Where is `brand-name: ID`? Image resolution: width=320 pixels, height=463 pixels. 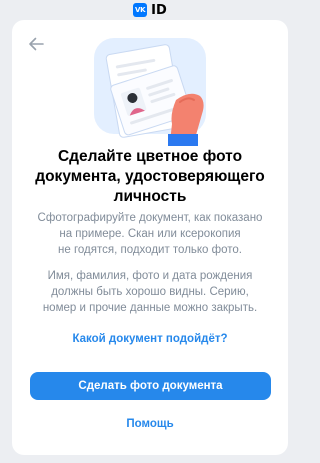 brand-name: ID is located at coordinates (159, 10).